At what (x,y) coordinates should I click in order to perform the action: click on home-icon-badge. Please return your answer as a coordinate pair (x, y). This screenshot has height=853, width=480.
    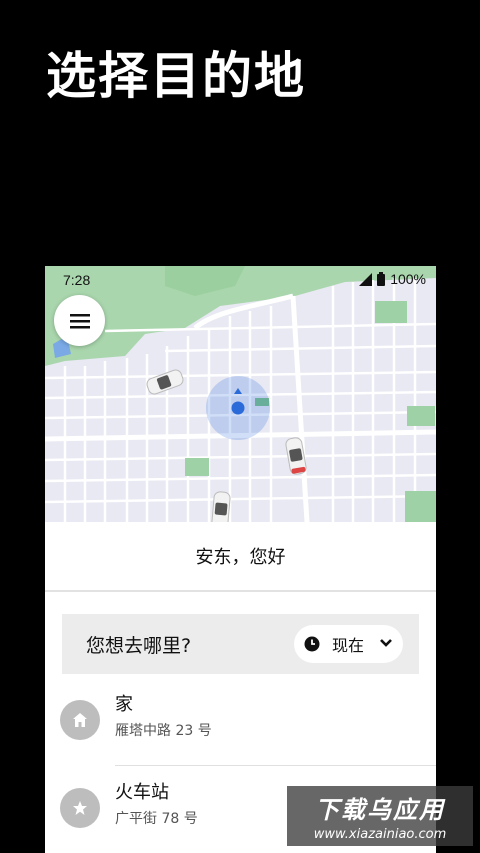
    Looking at the image, I should click on (80, 720).